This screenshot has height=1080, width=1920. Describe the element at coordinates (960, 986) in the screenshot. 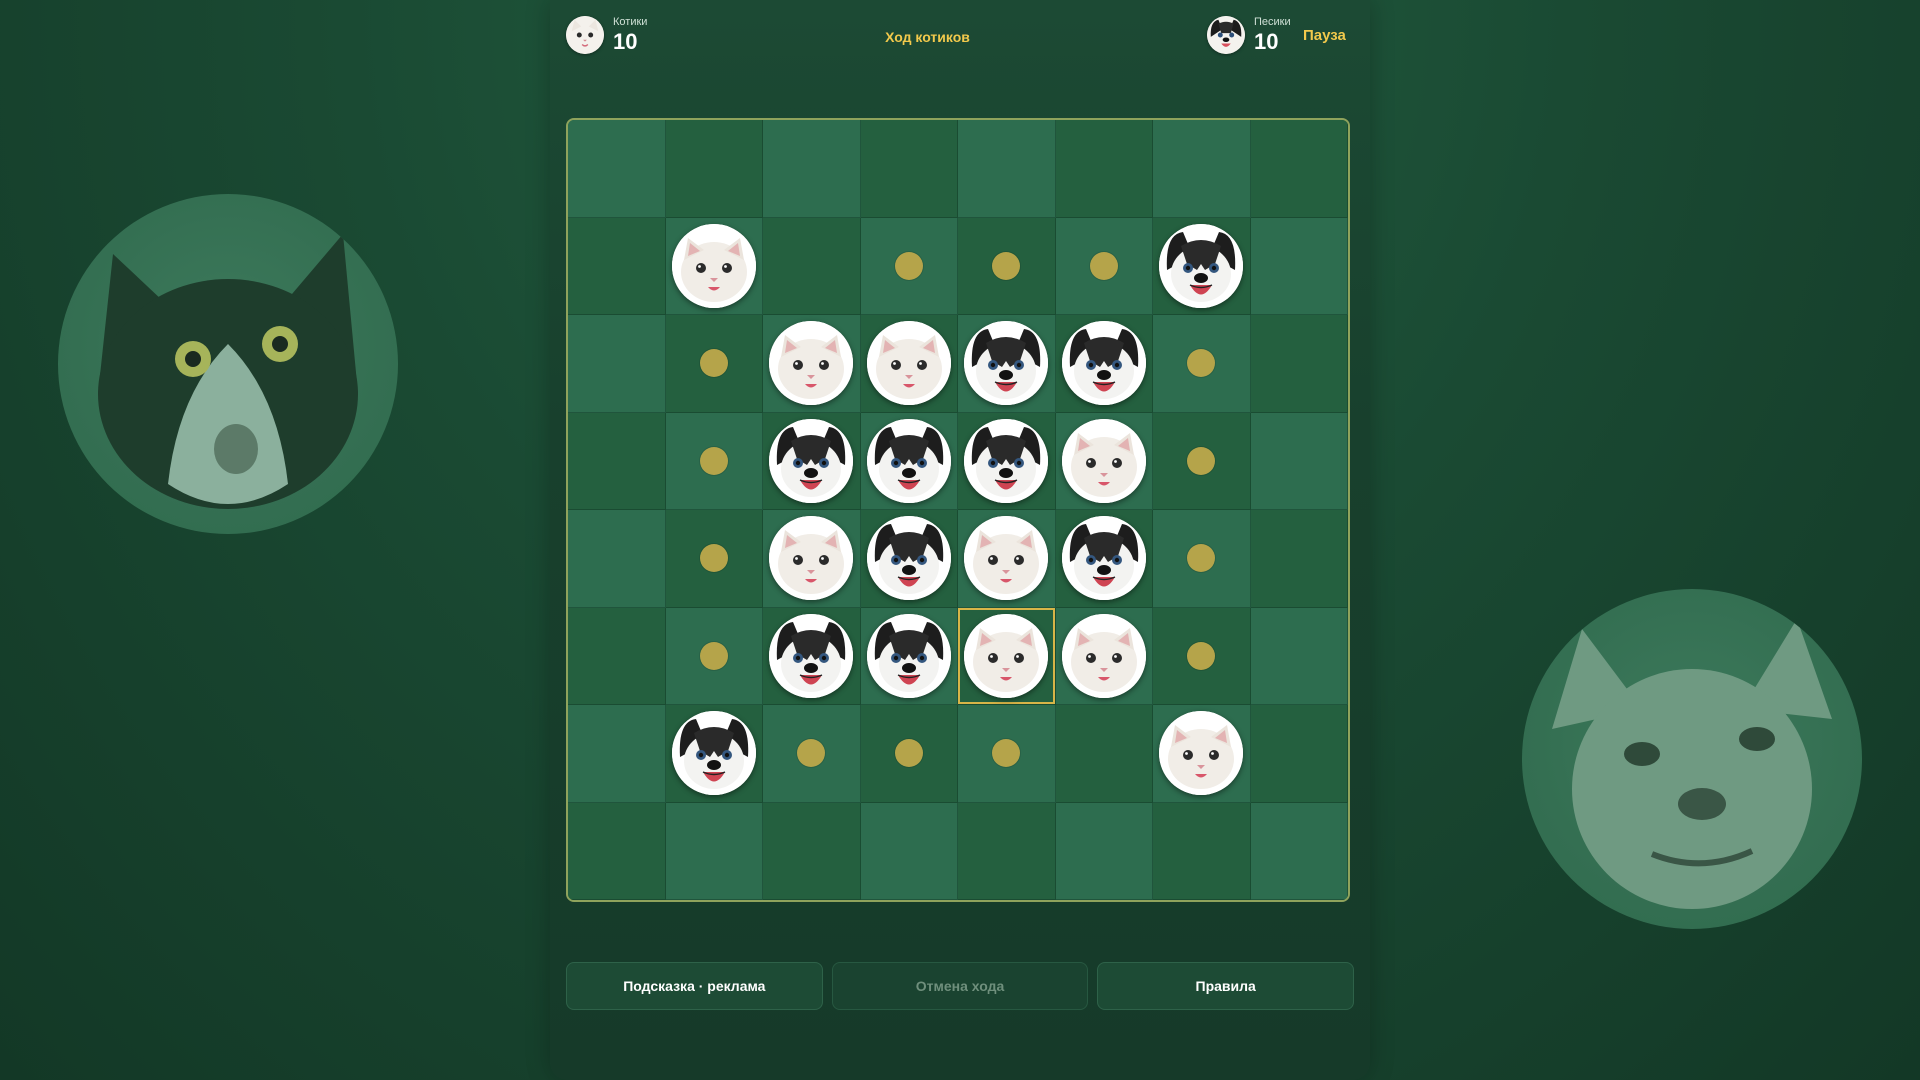

I see `undo-button: Отмена хода` at that location.